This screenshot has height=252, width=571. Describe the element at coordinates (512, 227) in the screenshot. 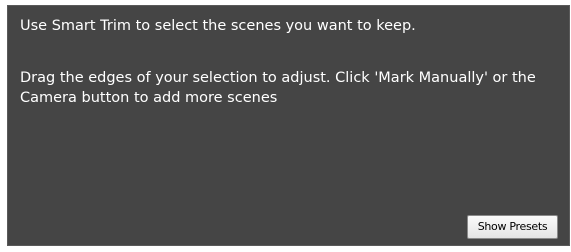

I see `show-presets-button: Show Presets` at that location.